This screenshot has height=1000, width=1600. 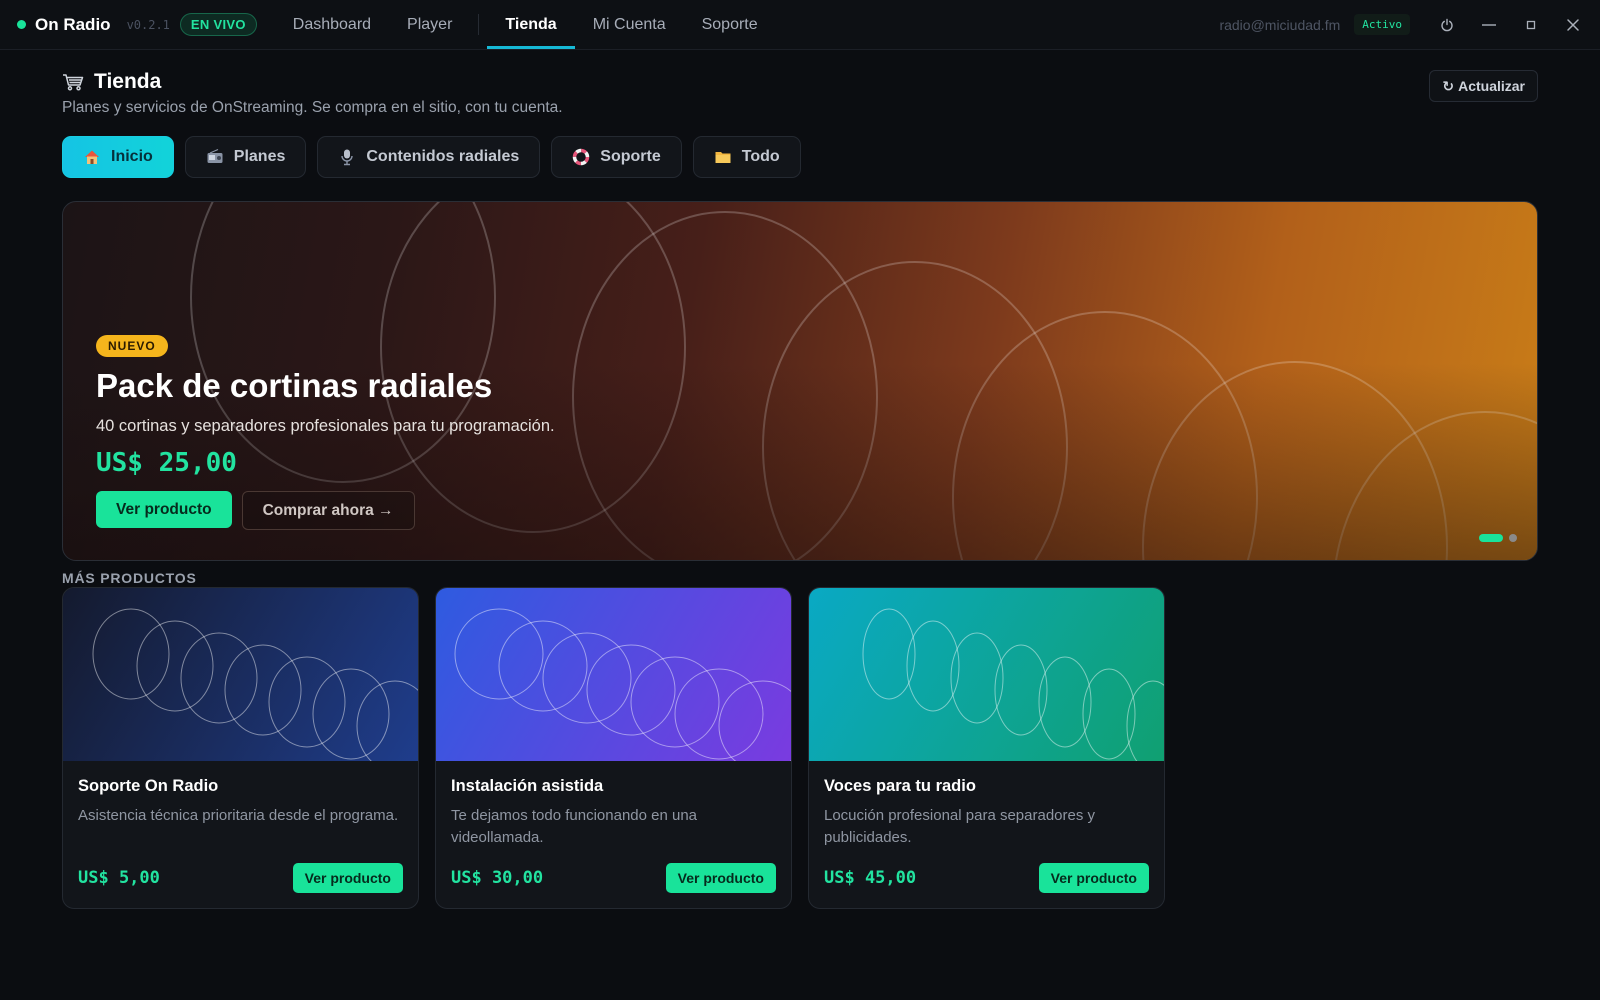 I want to click on refresh-icon: ↻, so click(x=1448, y=85).